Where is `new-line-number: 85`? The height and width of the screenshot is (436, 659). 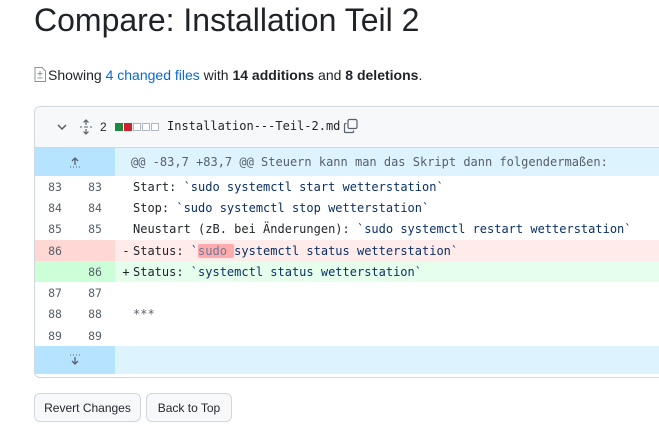 new-line-number: 85 is located at coordinates (95, 229).